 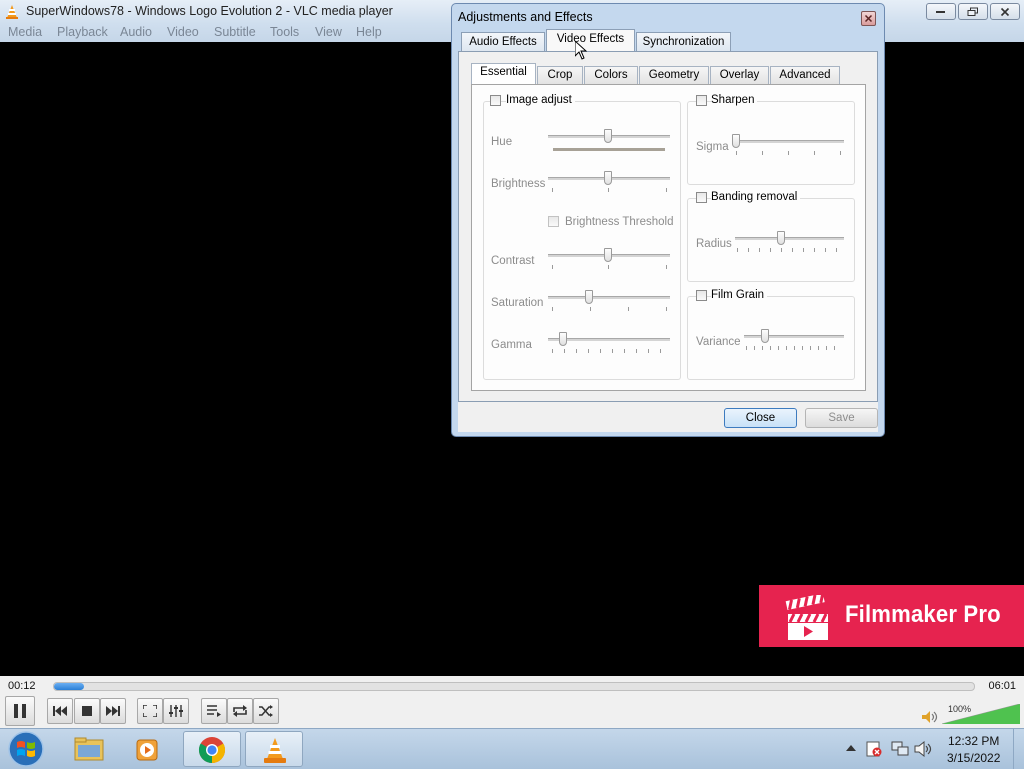 I want to click on player-controls: 00:12 06:01 100%, so click(x=512, y=702).